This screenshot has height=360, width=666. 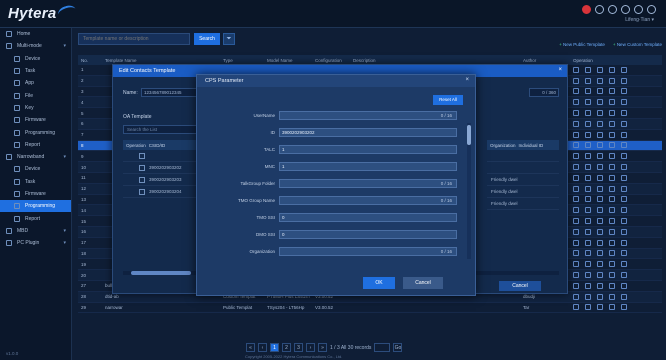 What do you see at coordinates (229, 39) in the screenshot?
I see `filter-icon: ⏷` at bounding box center [229, 39].